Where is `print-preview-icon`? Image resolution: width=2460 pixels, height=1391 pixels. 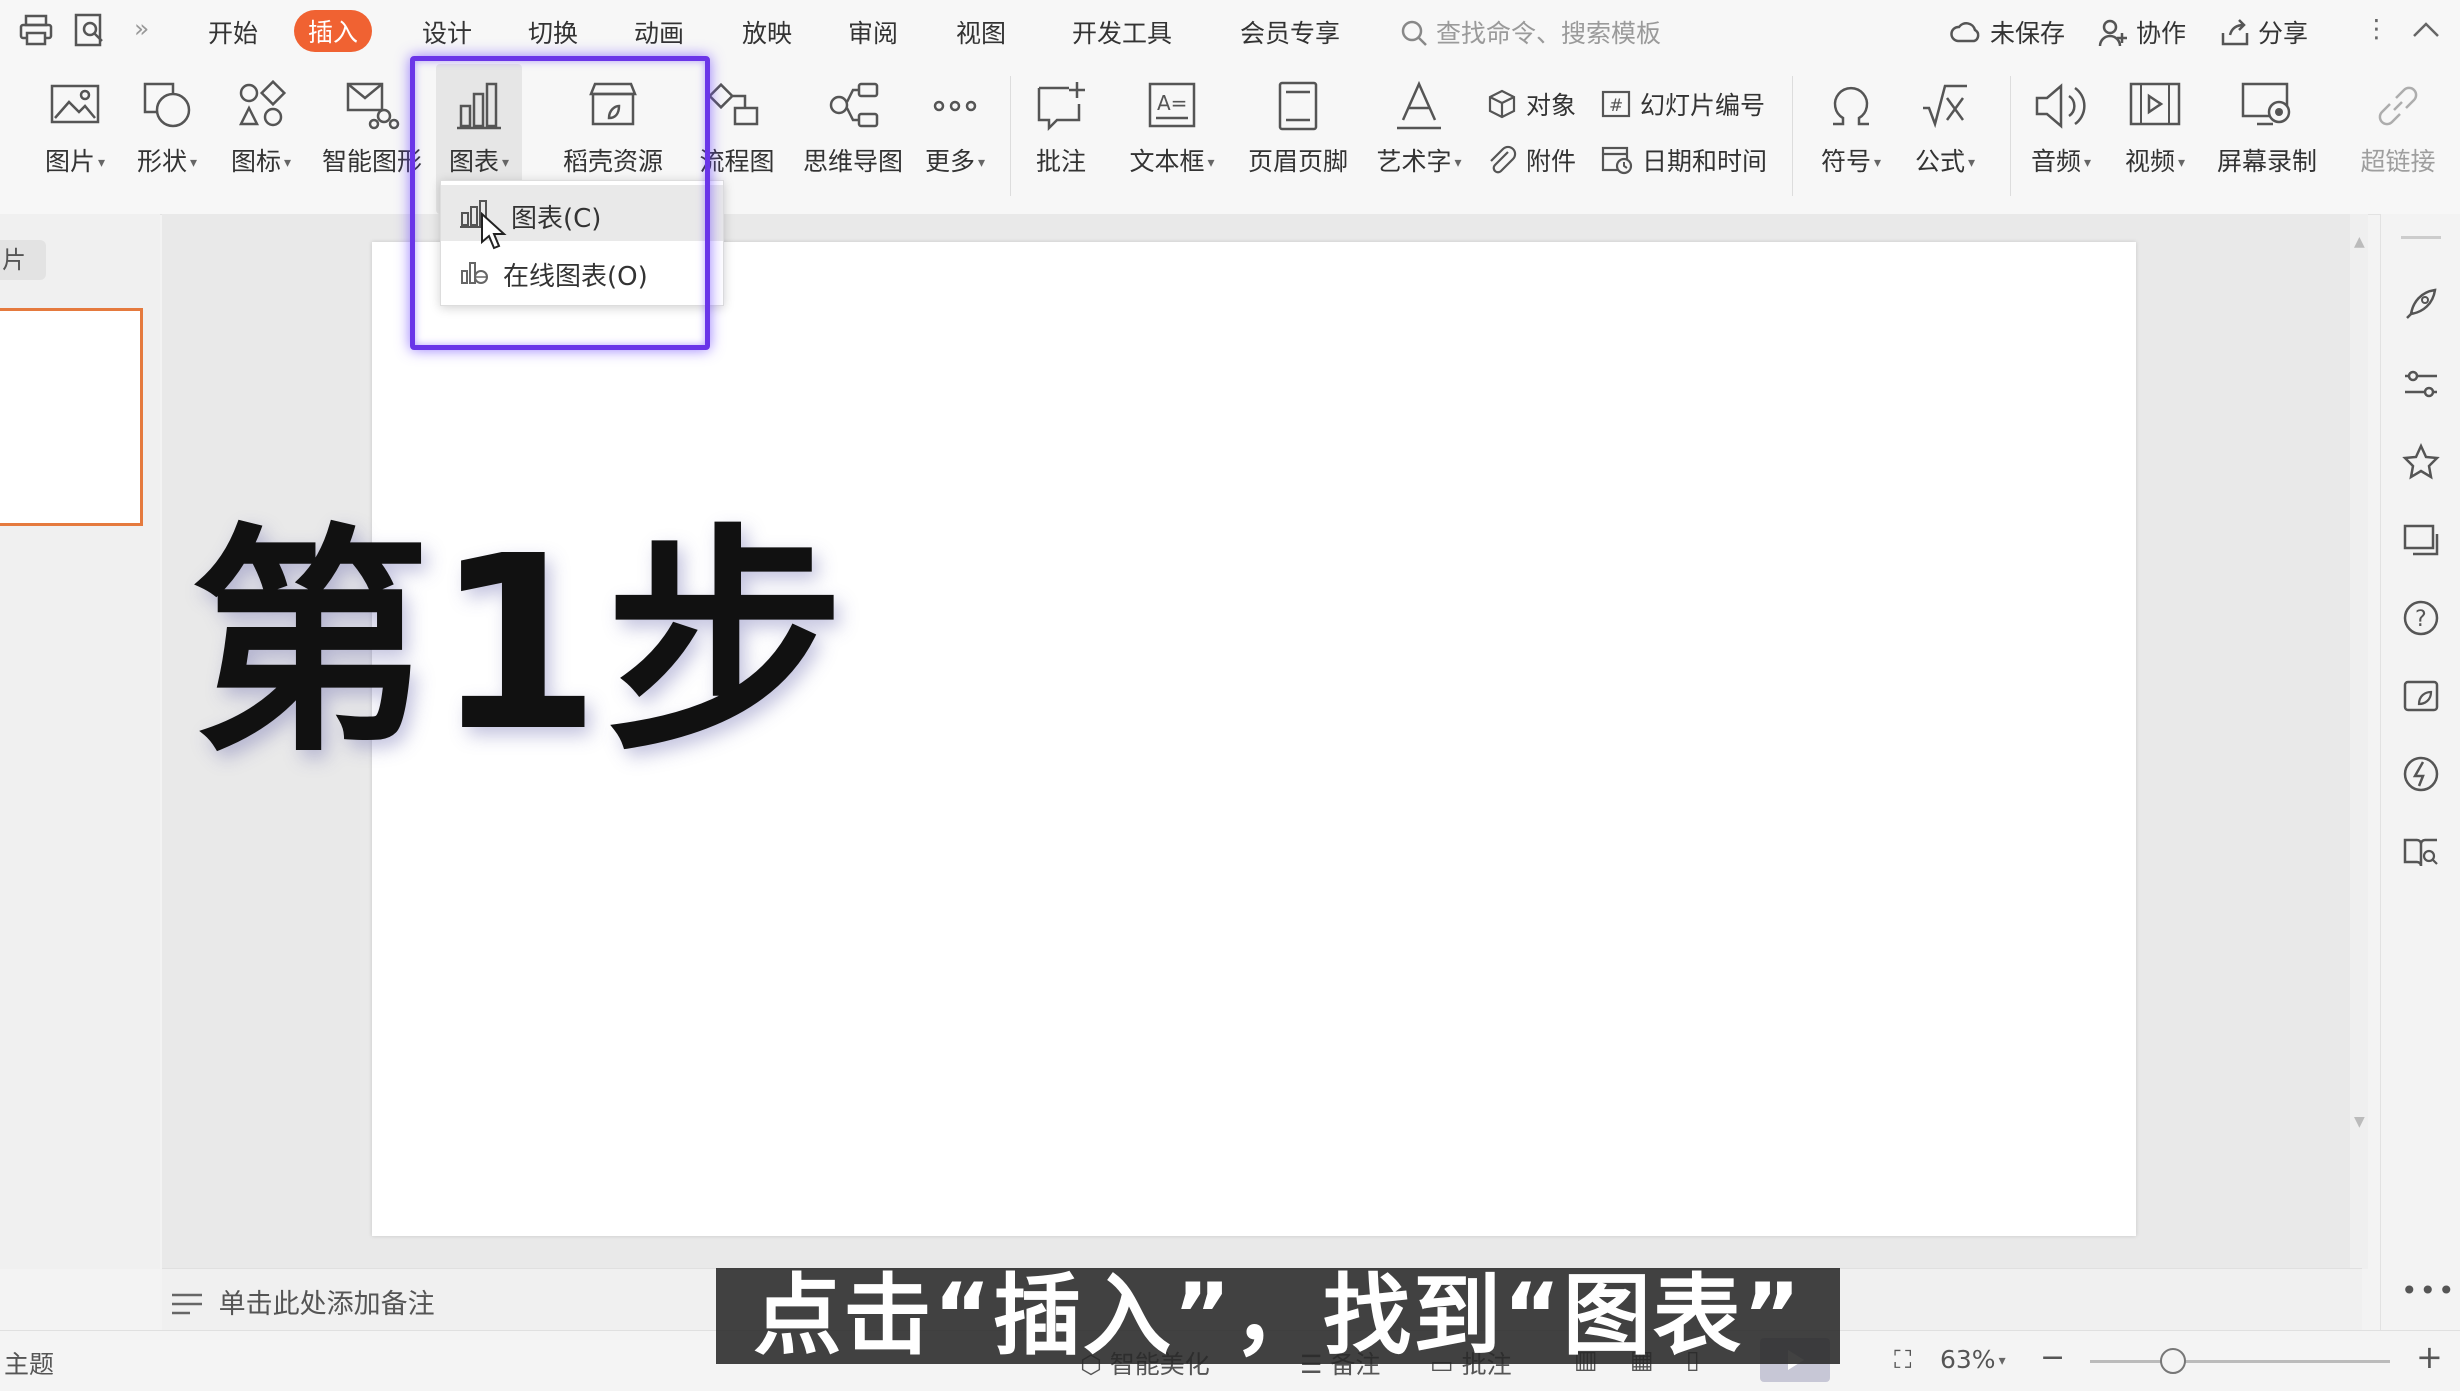
print-preview-icon is located at coordinates (90, 30).